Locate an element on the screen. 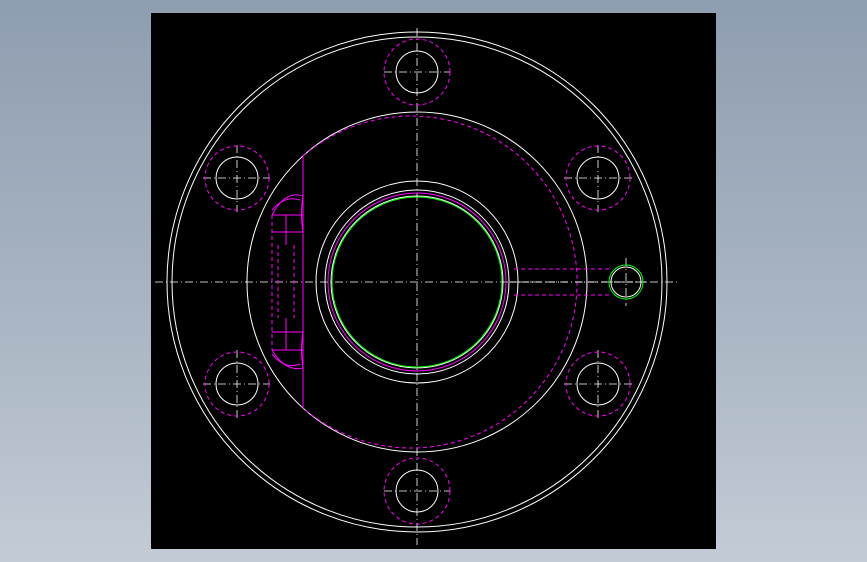  detail-upper-rect is located at coordinates (287, 229).